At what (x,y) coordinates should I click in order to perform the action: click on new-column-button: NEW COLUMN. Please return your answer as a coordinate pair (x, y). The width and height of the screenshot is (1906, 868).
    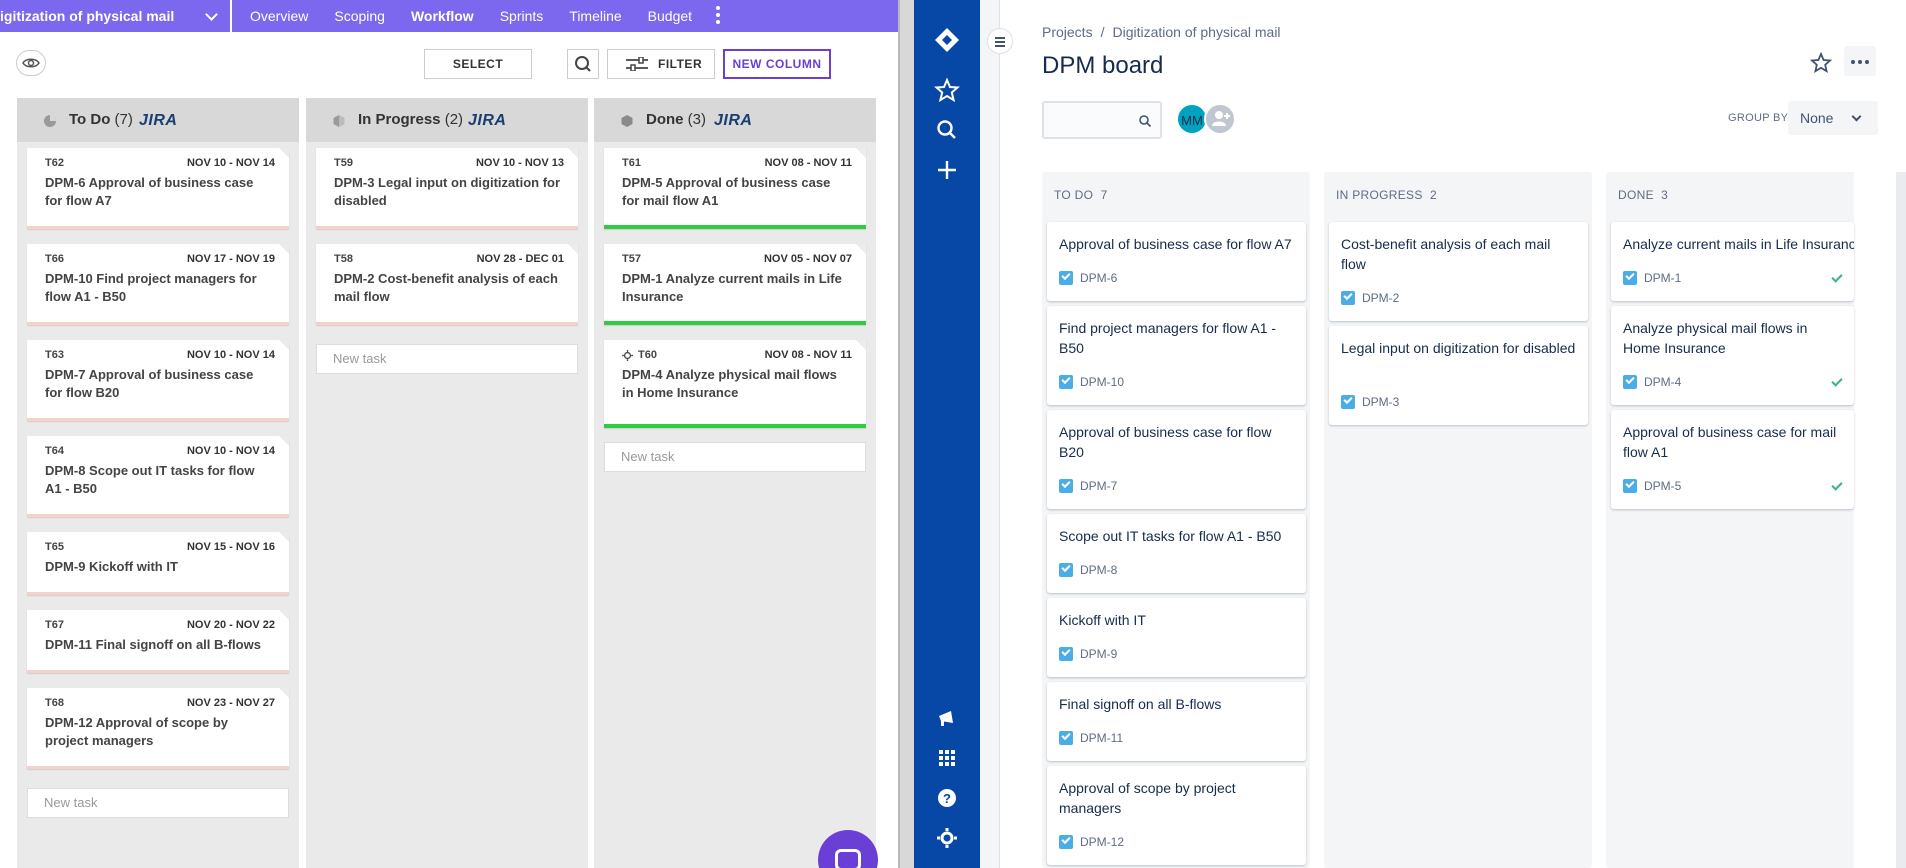
    Looking at the image, I should click on (777, 64).